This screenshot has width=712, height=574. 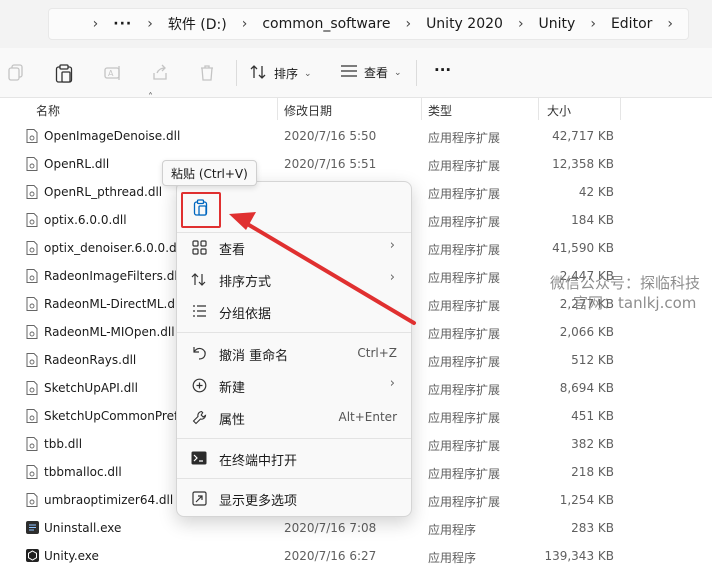 I want to click on sort-icon, so click(x=259, y=73).